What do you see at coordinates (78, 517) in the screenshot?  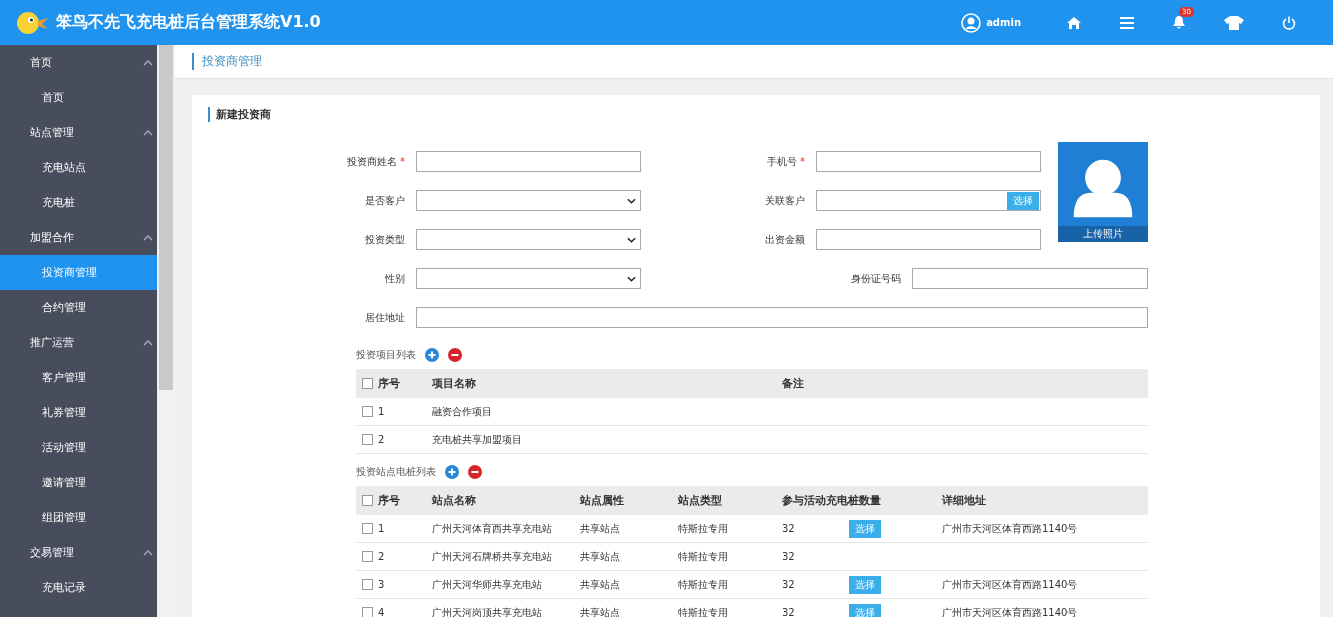 I see `sidebar-item: 组团管理` at bounding box center [78, 517].